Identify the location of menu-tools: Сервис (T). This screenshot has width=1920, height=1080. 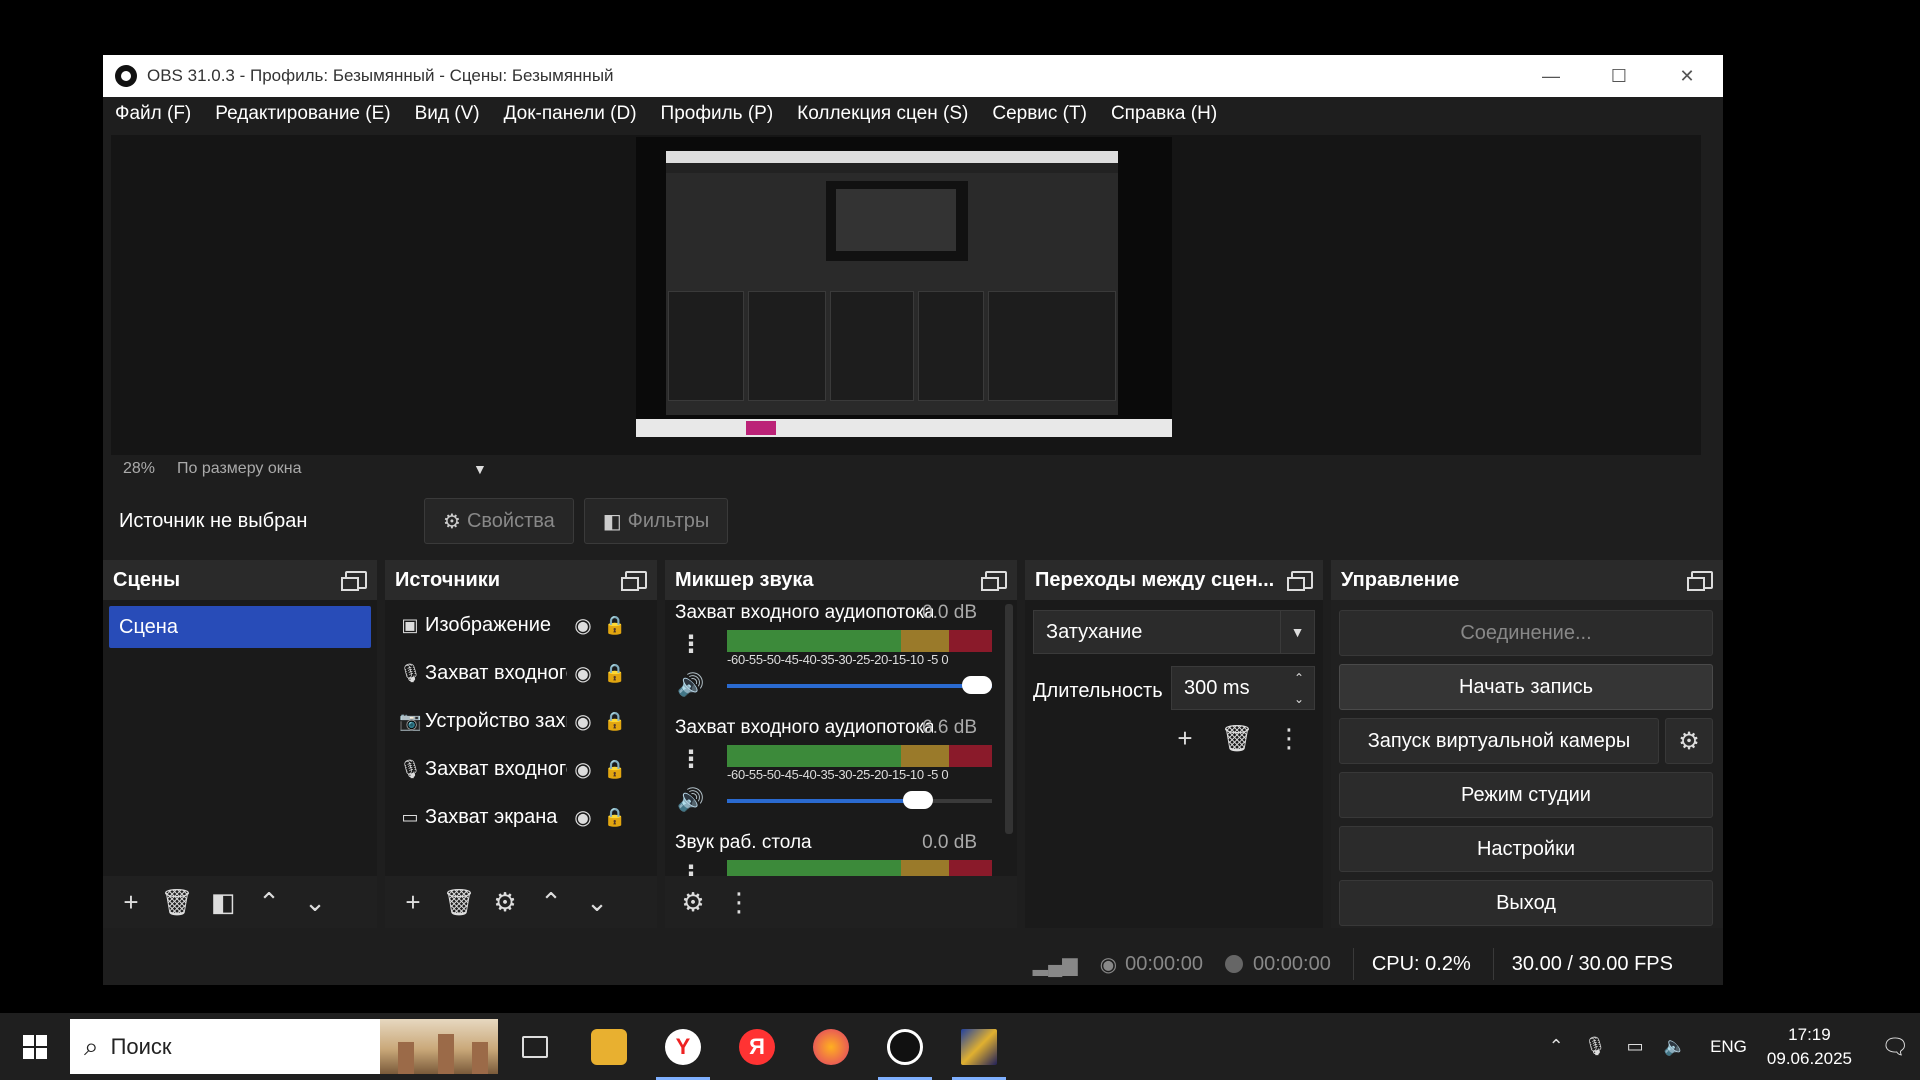
(1039, 114).